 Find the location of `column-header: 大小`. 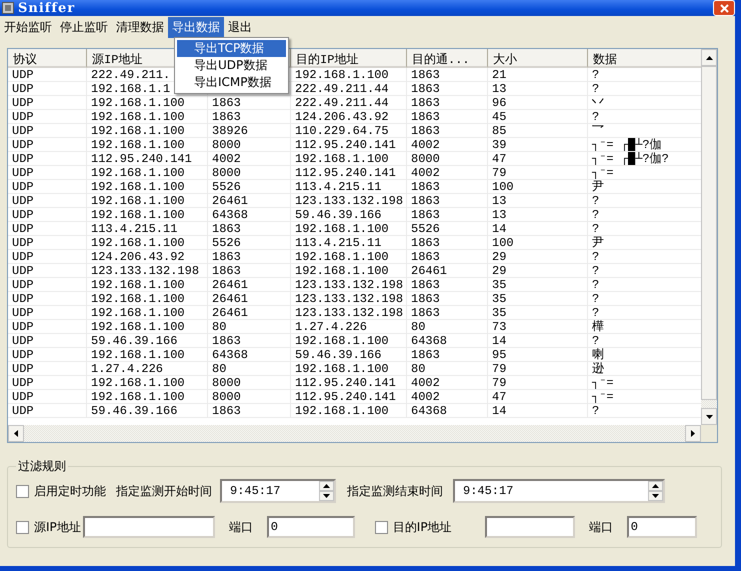

column-header: 大小 is located at coordinates (538, 58).